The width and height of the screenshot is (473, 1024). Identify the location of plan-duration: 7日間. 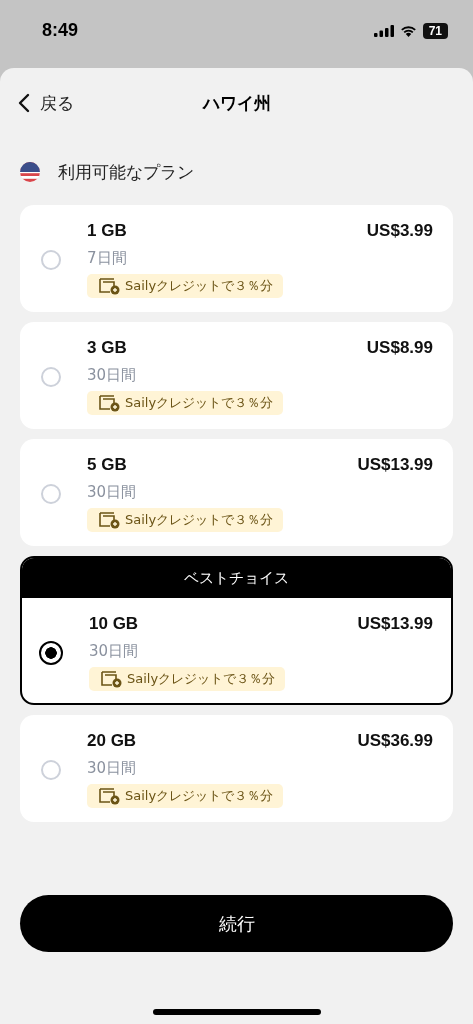
(107, 258).